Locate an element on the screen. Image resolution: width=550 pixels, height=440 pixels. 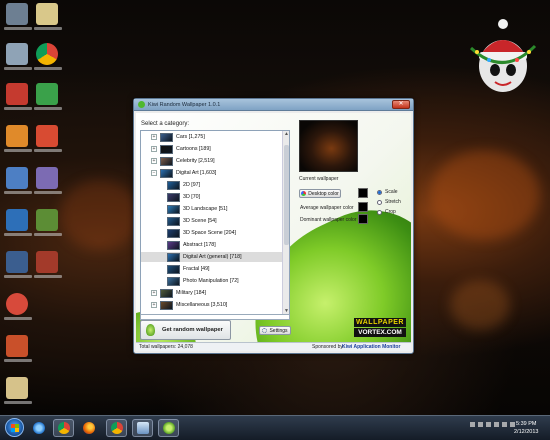
taskbar-firefox is located at coordinates (88, 428).